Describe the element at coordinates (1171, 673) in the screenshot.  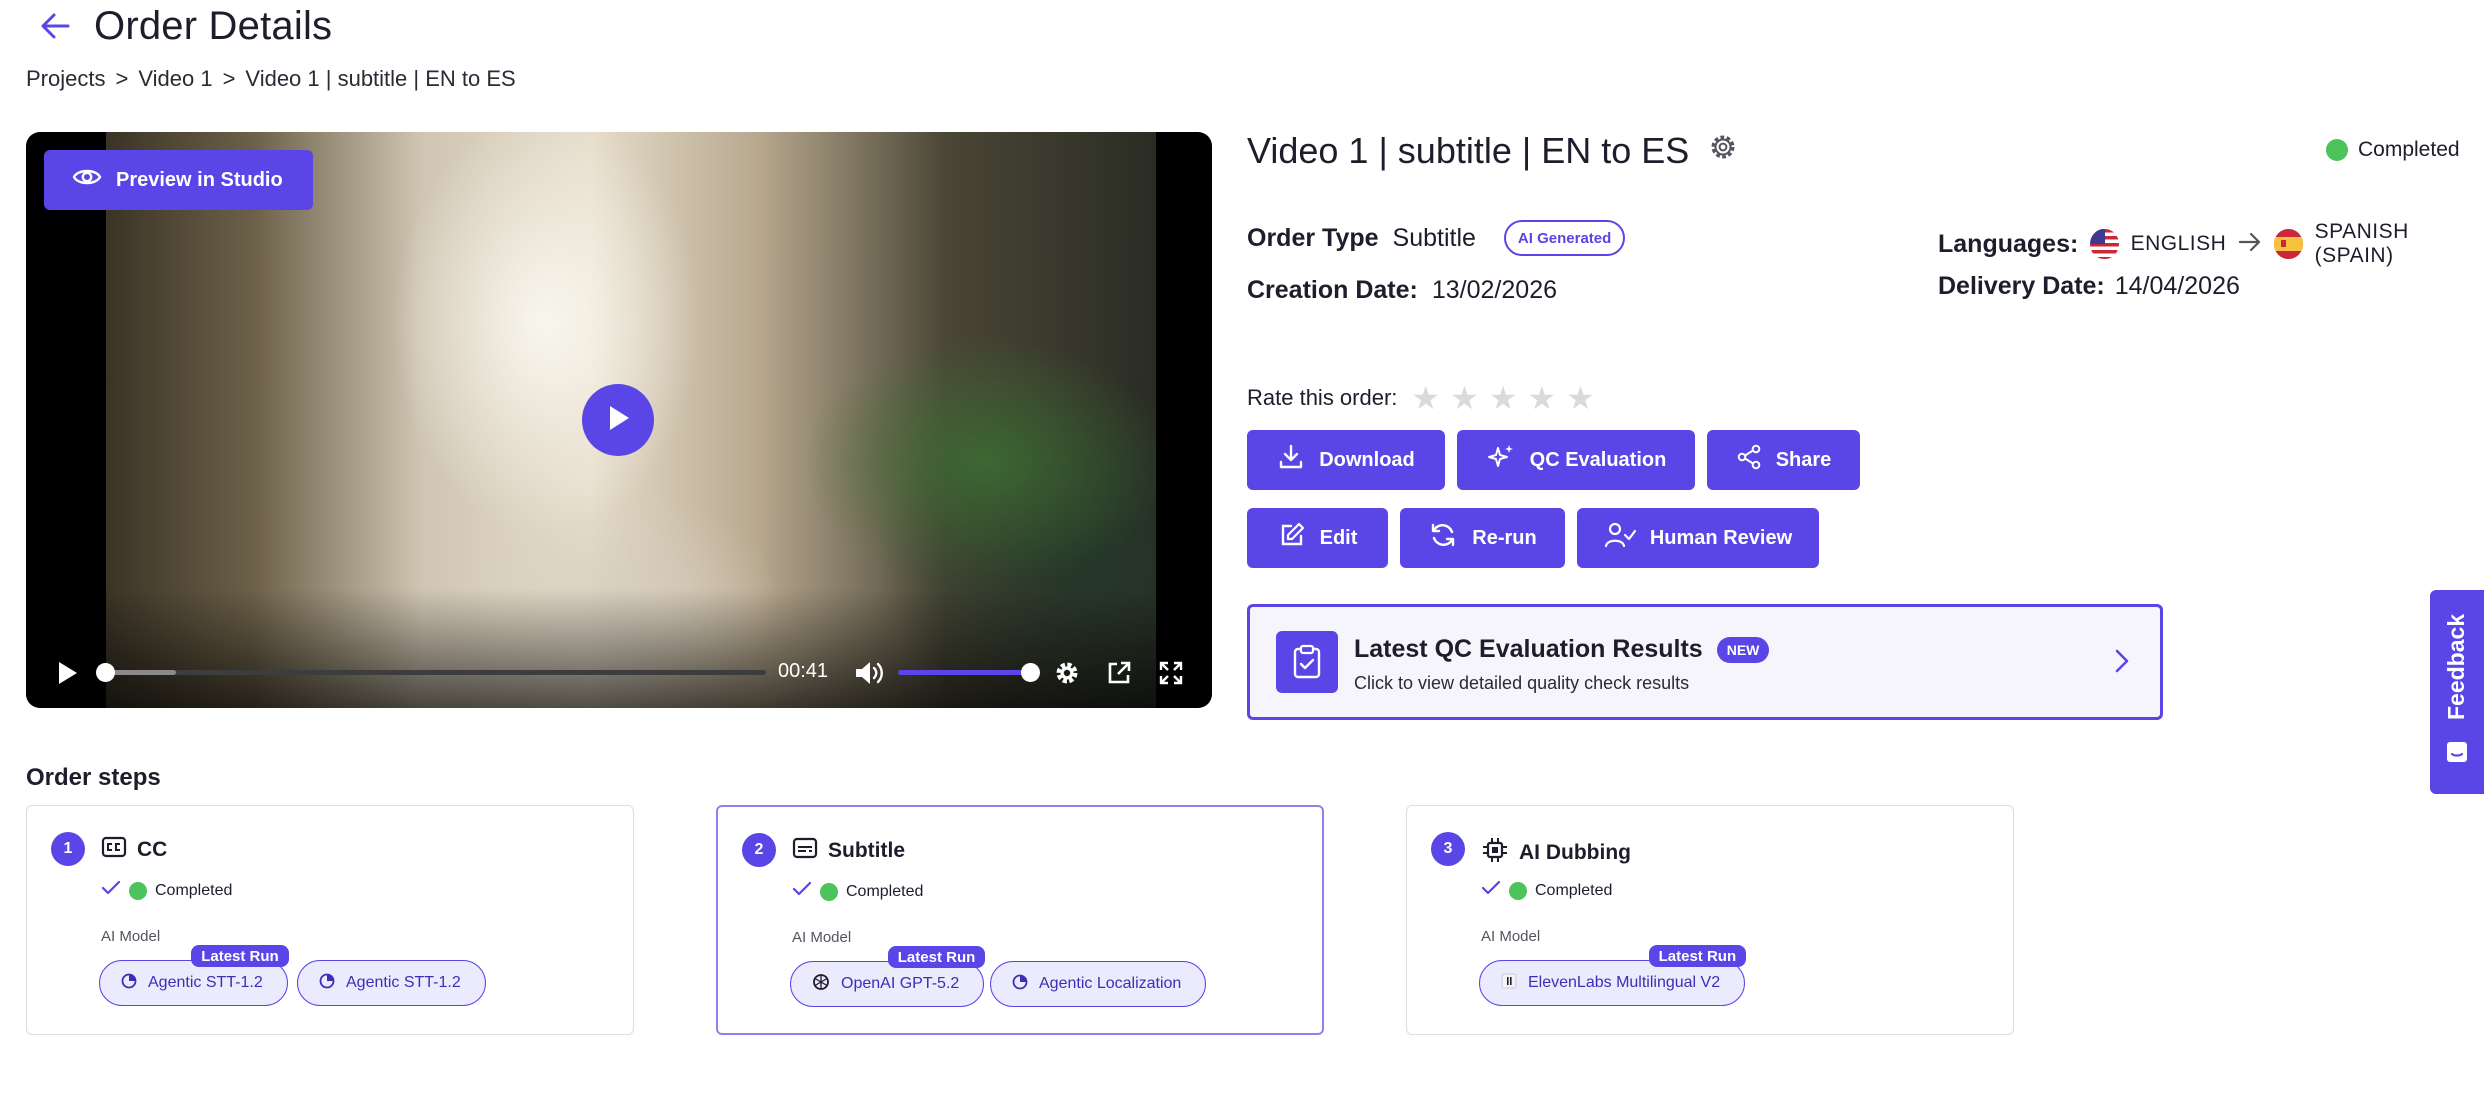
I see `fullscreen-icon` at that location.